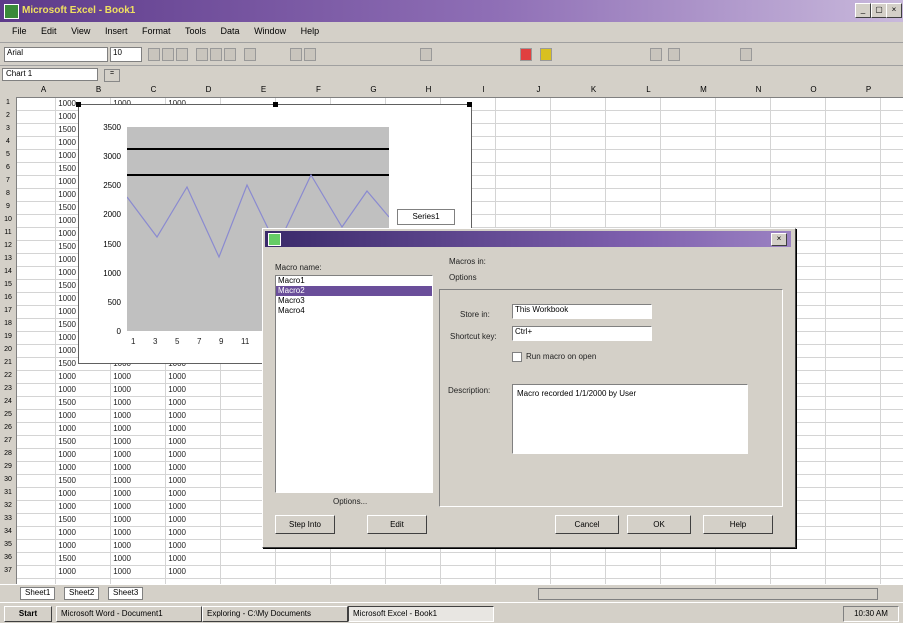 The width and height of the screenshot is (903, 623). I want to click on sheet-tab: Sheet1, so click(38, 593).